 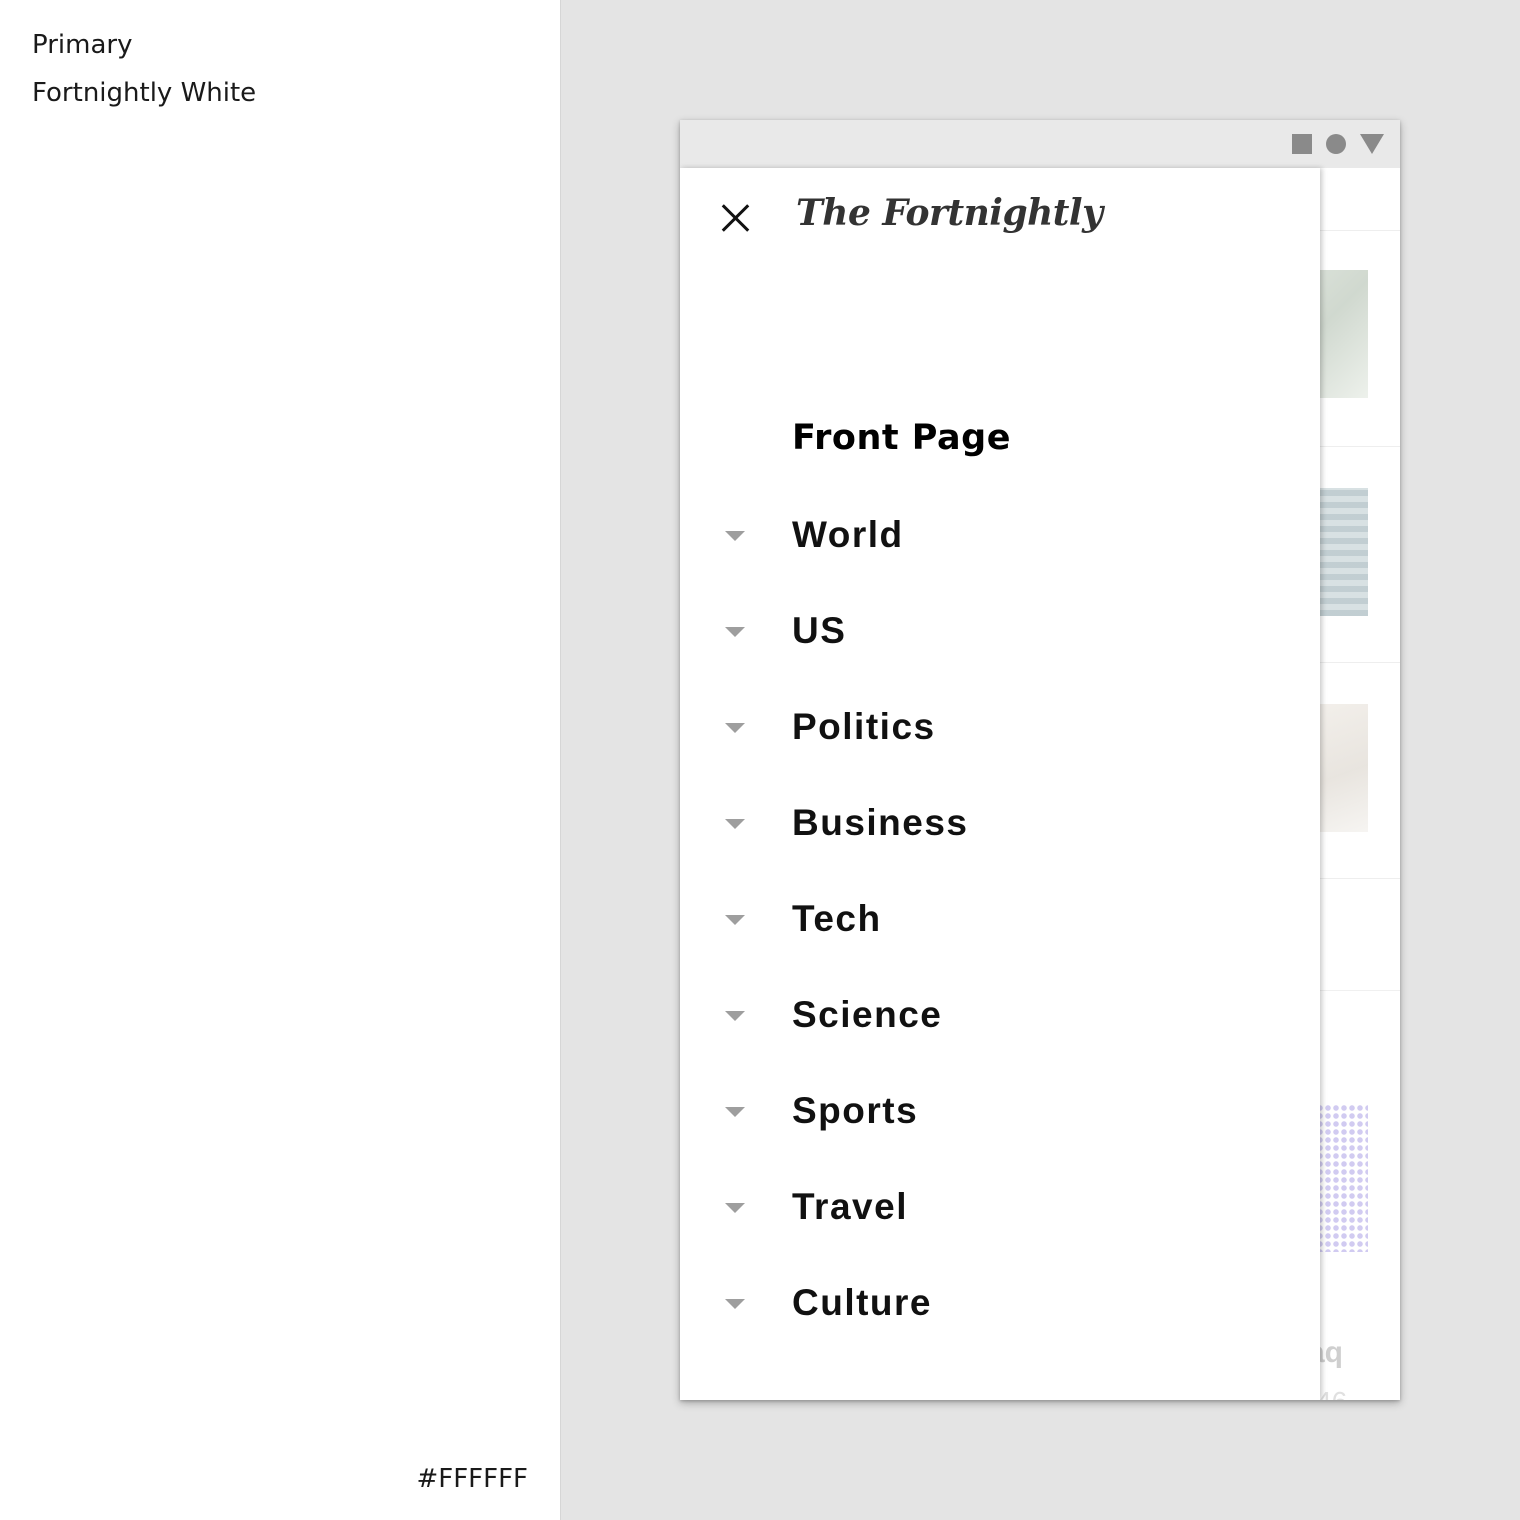 What do you see at coordinates (1000, 826) in the screenshot?
I see `nav-item-business: Business` at bounding box center [1000, 826].